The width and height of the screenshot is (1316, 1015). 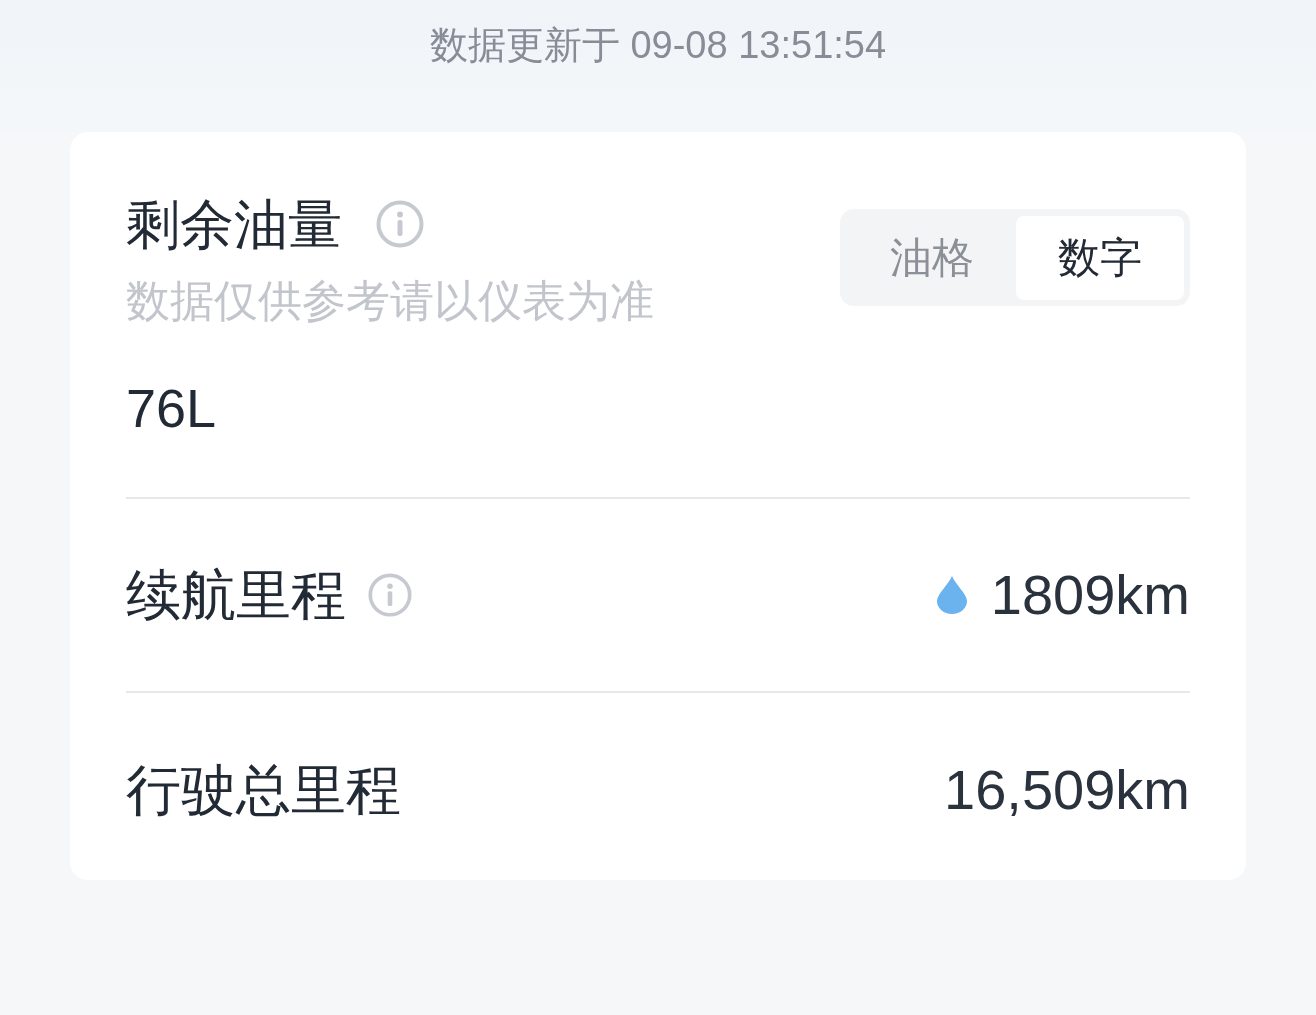 What do you see at coordinates (1100, 258) in the screenshot?
I see `segment-button: 数字` at bounding box center [1100, 258].